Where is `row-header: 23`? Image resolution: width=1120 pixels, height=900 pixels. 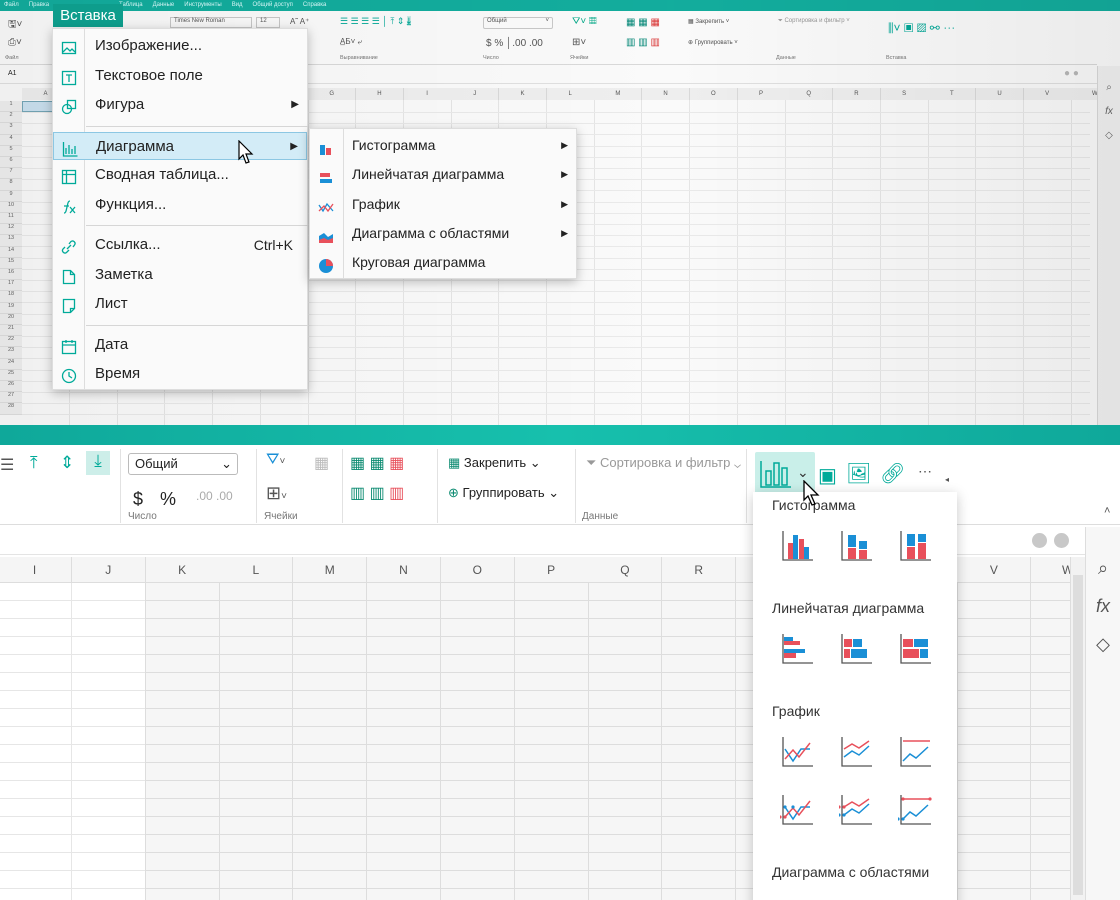
row-header: 23 is located at coordinates (11, 353).